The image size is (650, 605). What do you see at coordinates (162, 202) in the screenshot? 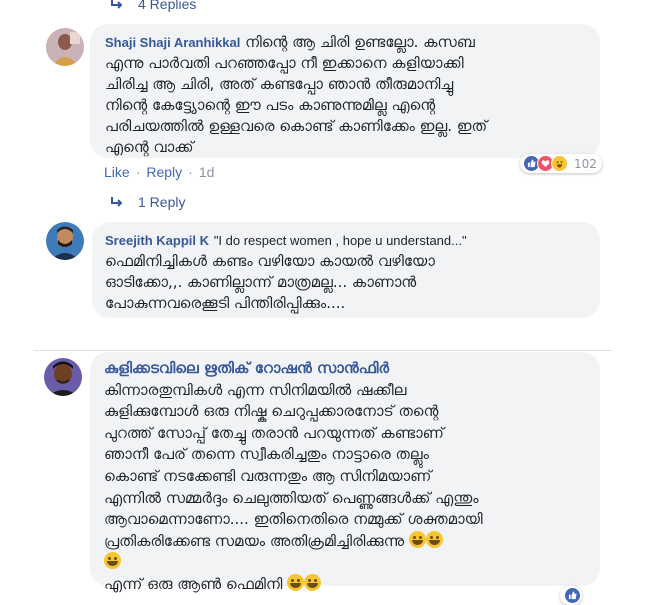
I see `replies-count-label: 1 Reply` at bounding box center [162, 202].